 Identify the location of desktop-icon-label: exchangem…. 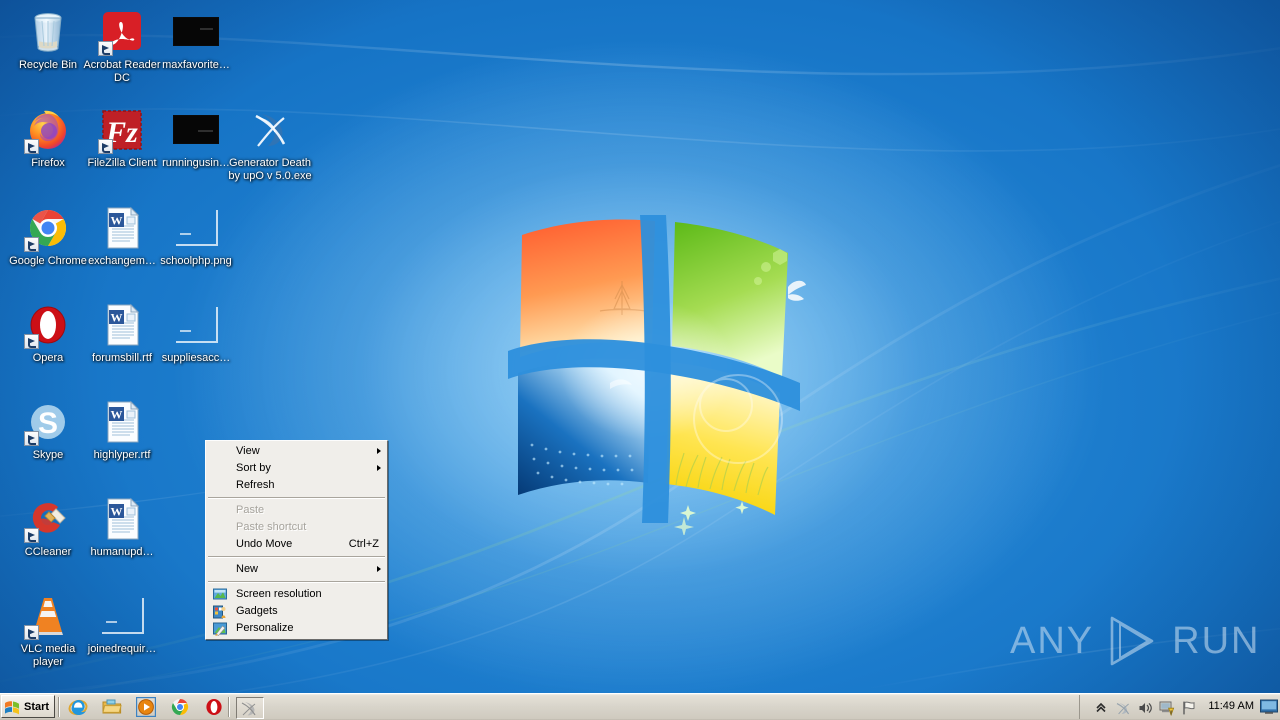
(122, 261).